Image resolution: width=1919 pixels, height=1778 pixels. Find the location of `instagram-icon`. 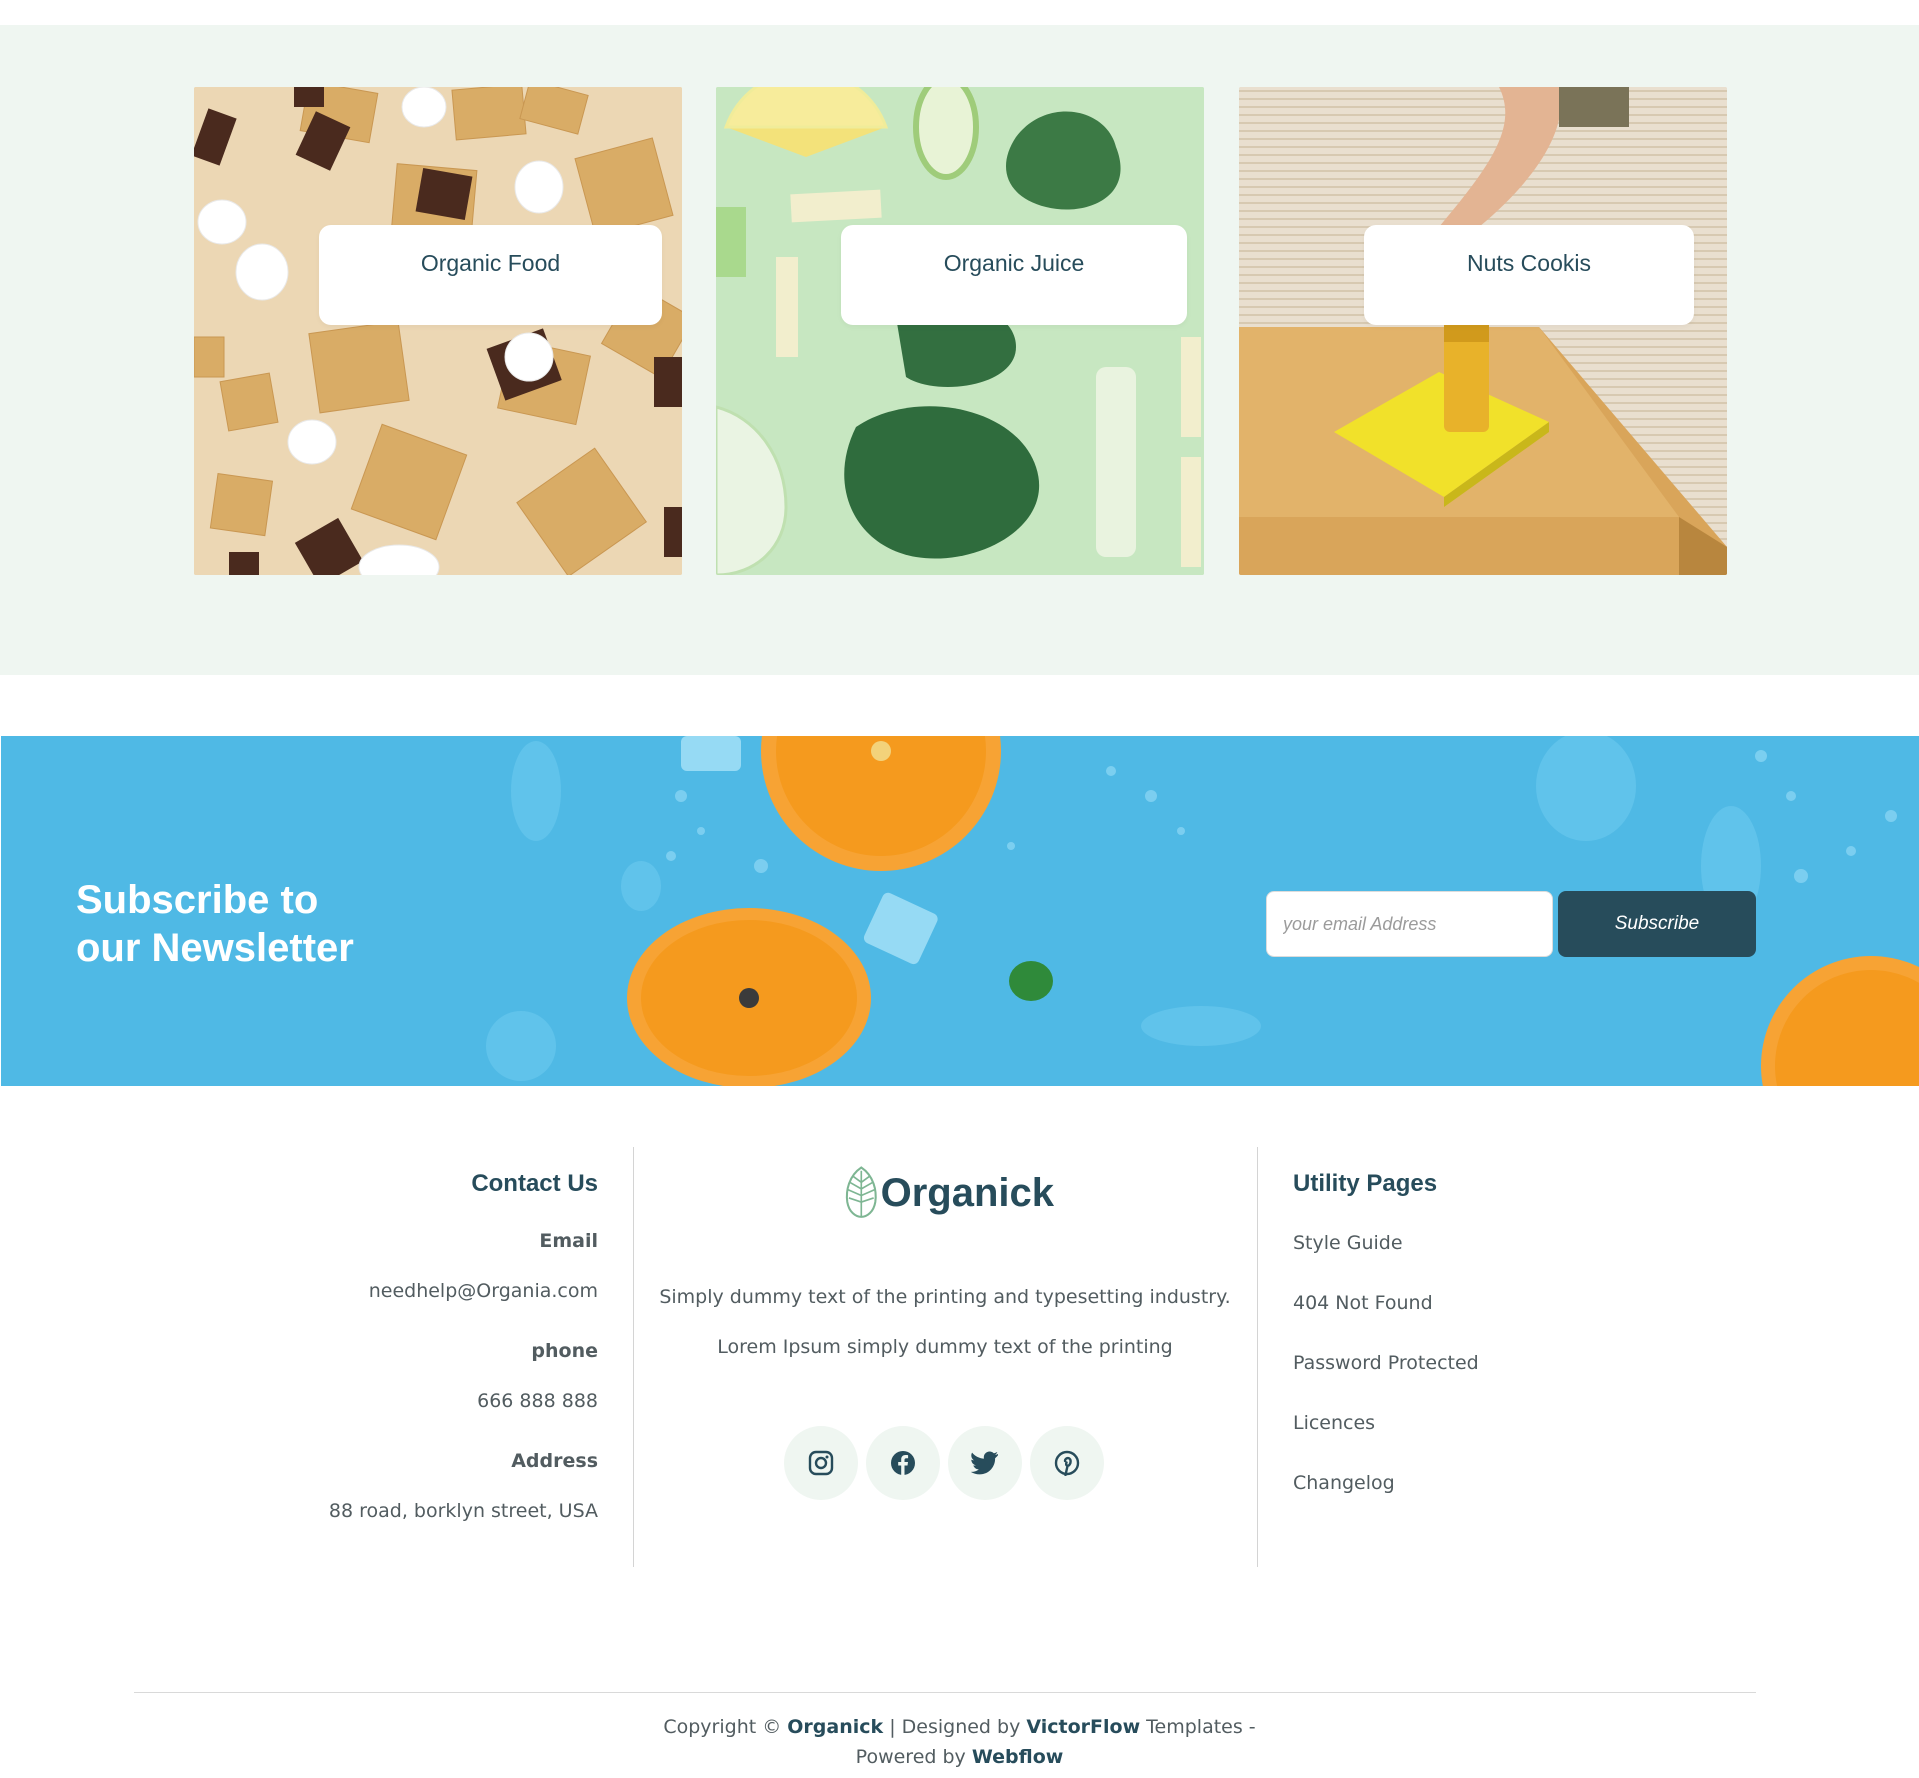

instagram-icon is located at coordinates (821, 1463).